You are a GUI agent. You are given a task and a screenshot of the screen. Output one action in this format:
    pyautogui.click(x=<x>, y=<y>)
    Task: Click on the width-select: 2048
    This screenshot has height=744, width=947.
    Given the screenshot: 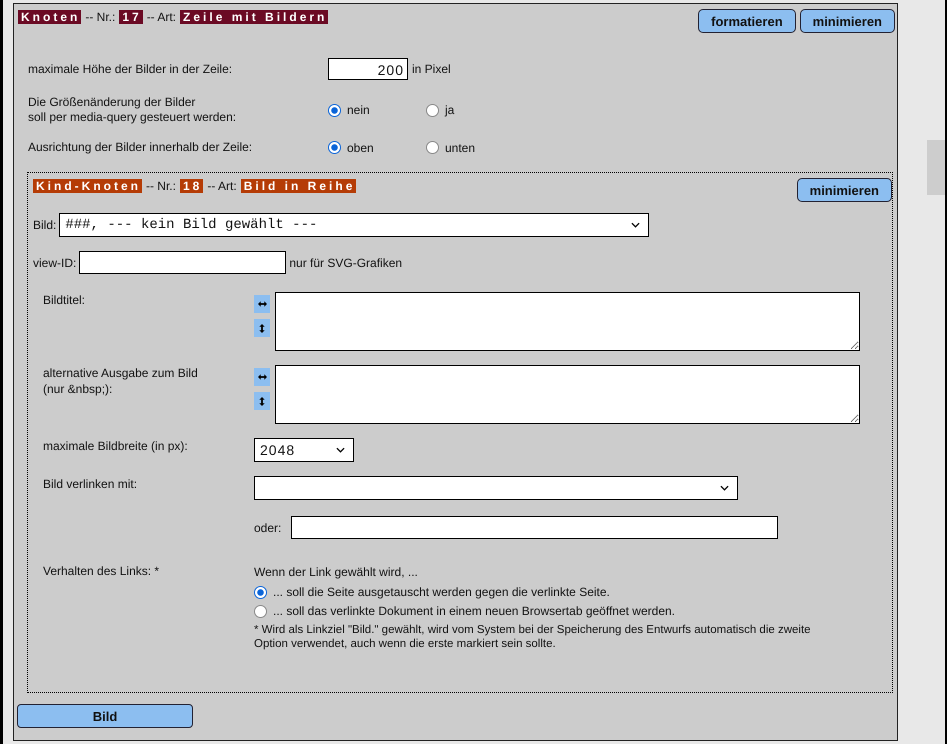 What is the action you would take?
    pyautogui.click(x=304, y=450)
    